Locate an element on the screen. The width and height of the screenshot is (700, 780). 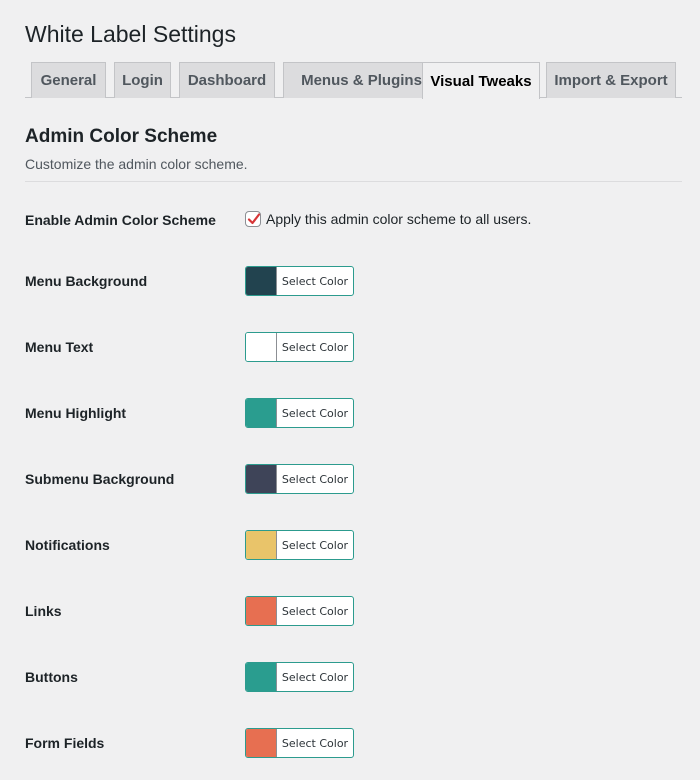
menu-background-label: Menu Background is located at coordinates (86, 281).